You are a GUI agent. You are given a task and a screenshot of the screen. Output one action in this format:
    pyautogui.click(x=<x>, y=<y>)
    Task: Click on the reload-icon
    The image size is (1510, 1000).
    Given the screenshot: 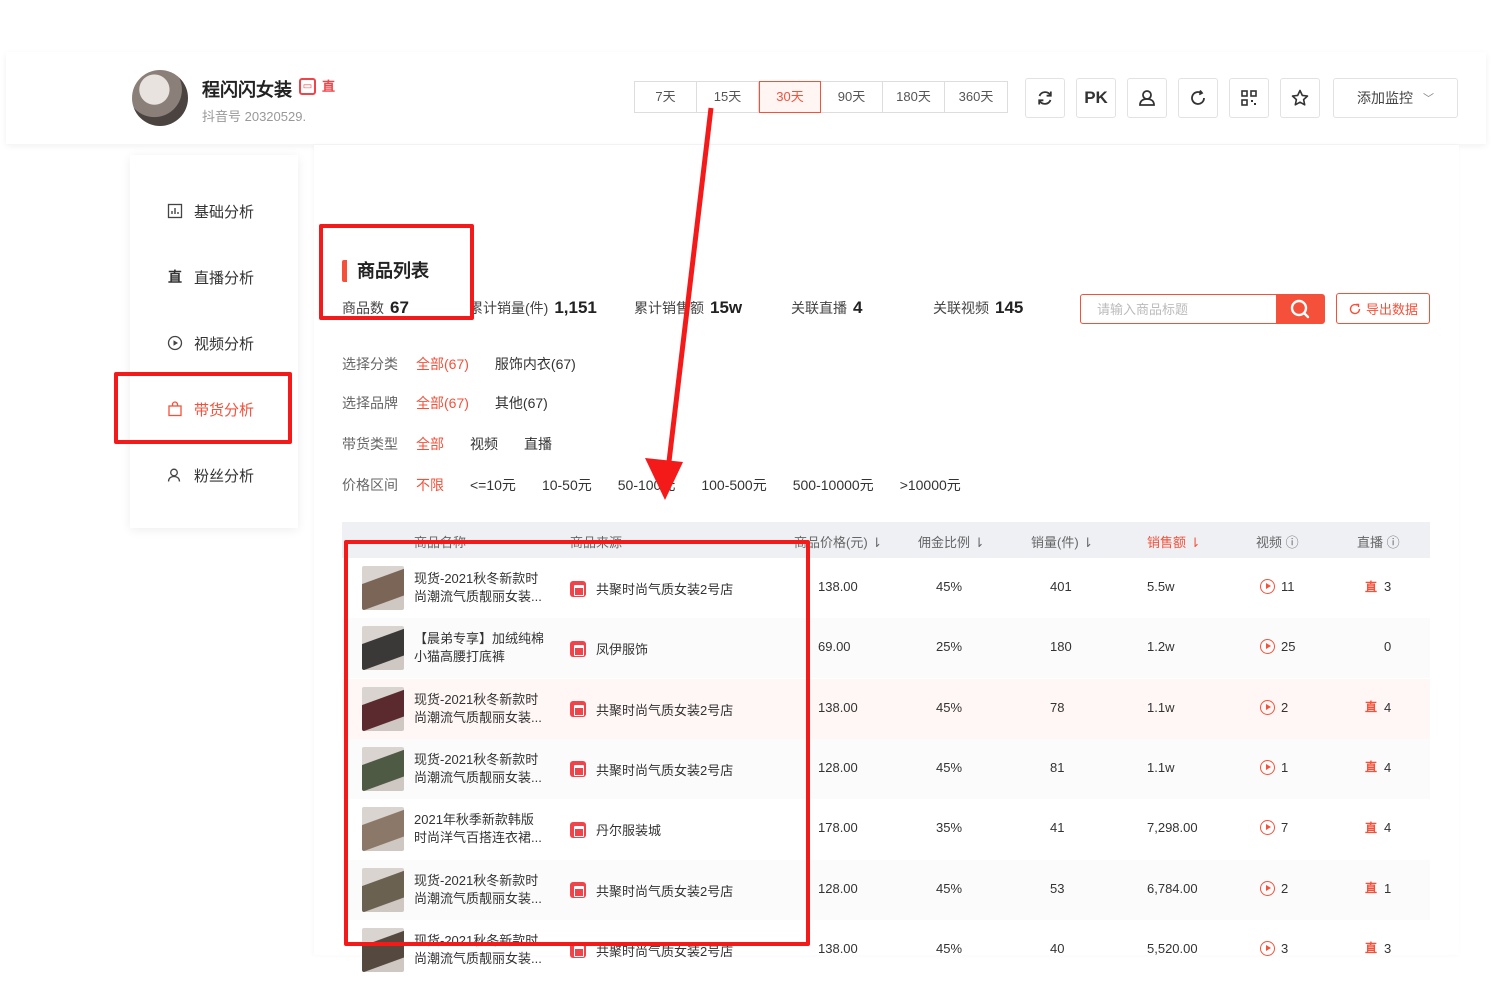 What is the action you would take?
    pyautogui.click(x=1198, y=97)
    